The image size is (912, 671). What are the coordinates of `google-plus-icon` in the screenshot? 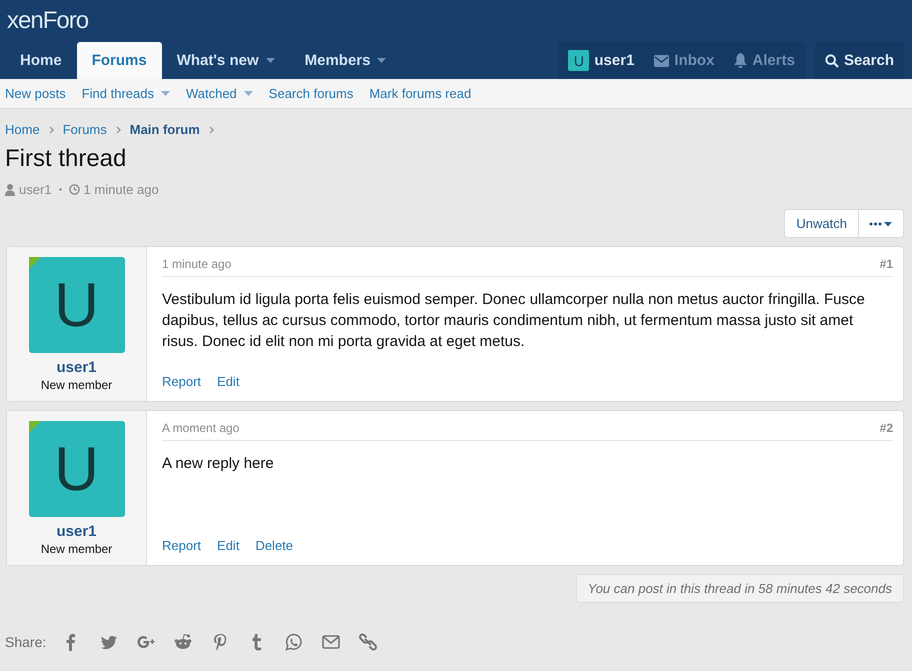 It's located at (146, 642).